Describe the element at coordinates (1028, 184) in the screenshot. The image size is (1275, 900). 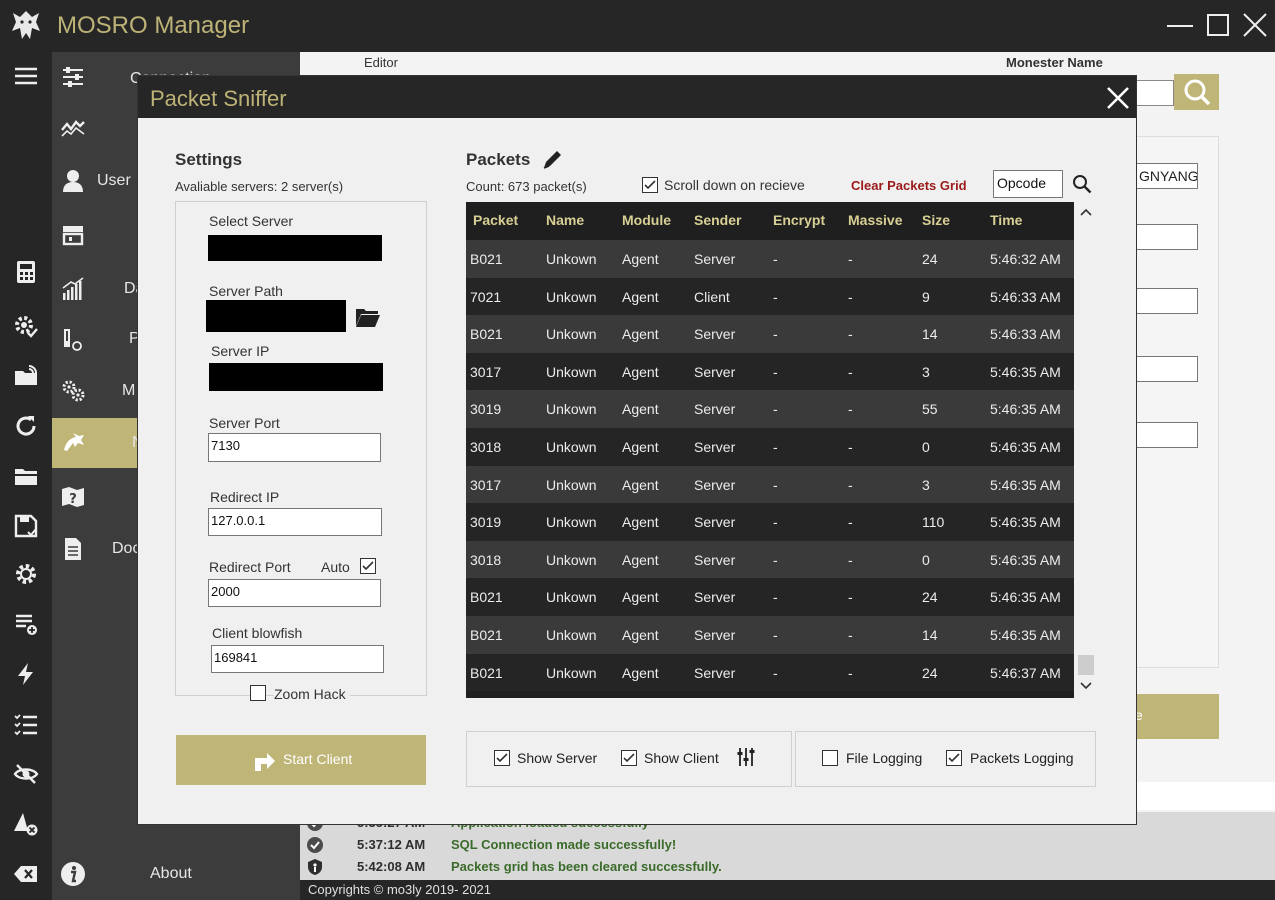
I see `opcode-search-input: Opcode` at that location.